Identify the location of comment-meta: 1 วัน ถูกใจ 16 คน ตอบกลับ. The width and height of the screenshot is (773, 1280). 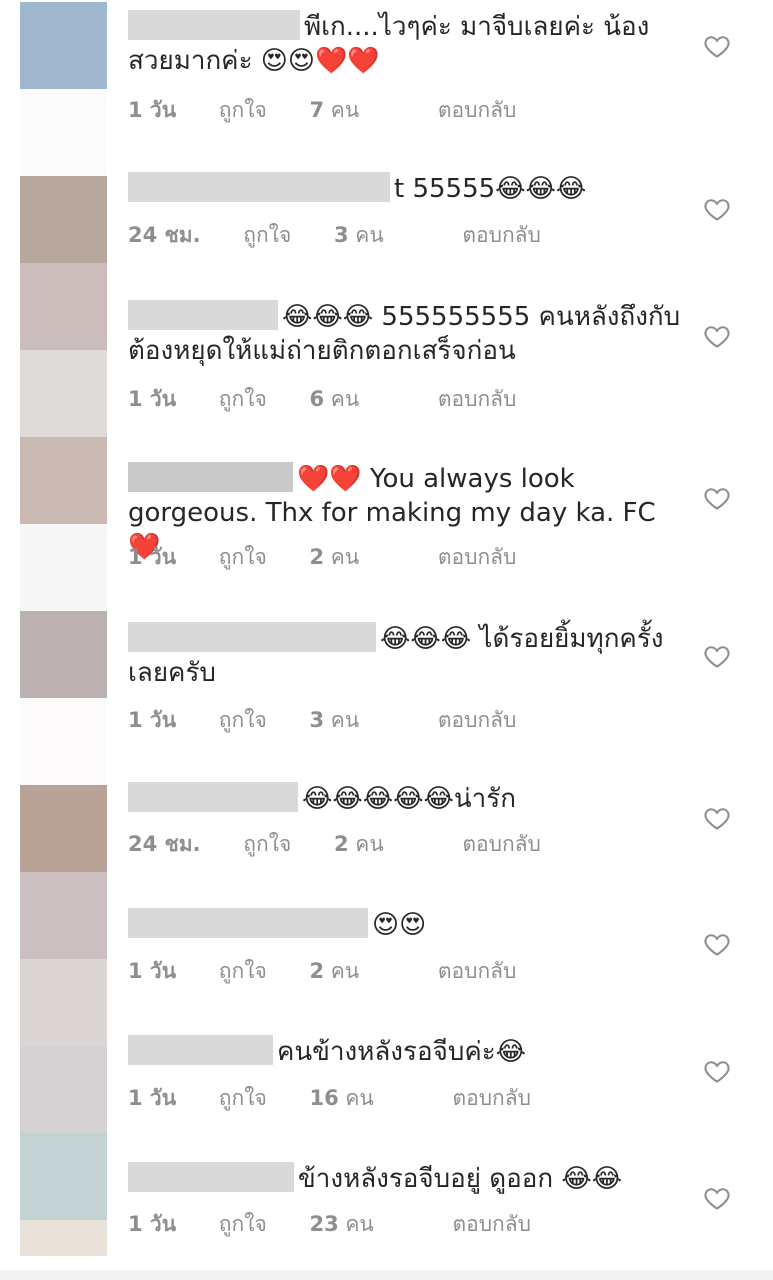
(347, 1098).